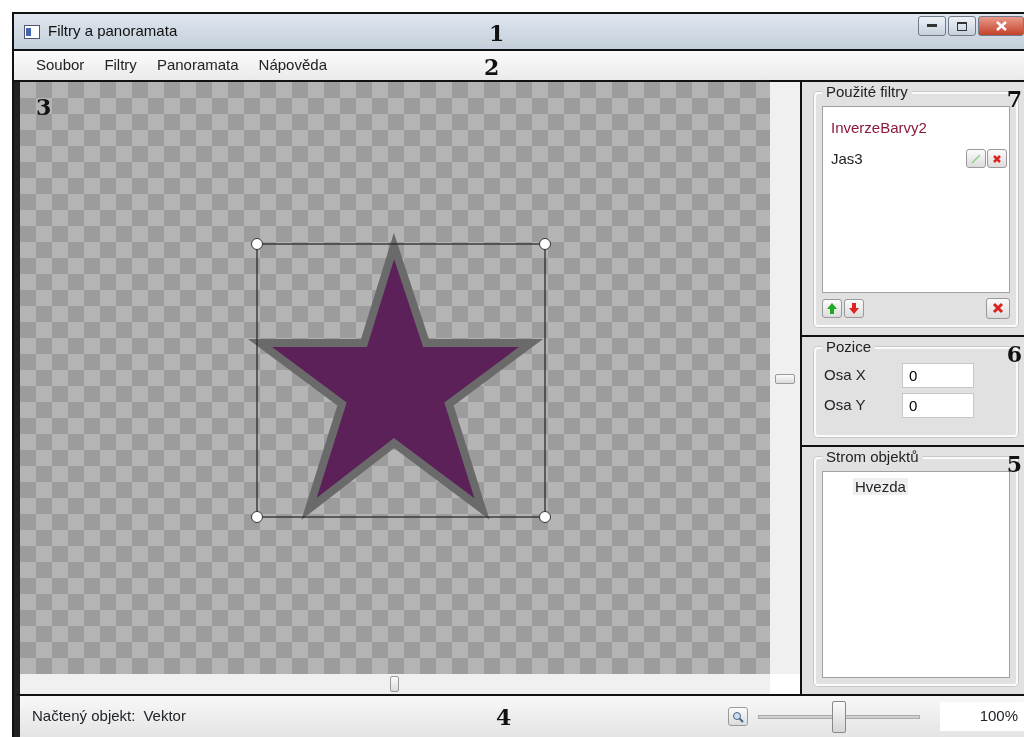 The image size is (1024, 737). I want to click on window-title: Filtry a panoramata, so click(113, 31).